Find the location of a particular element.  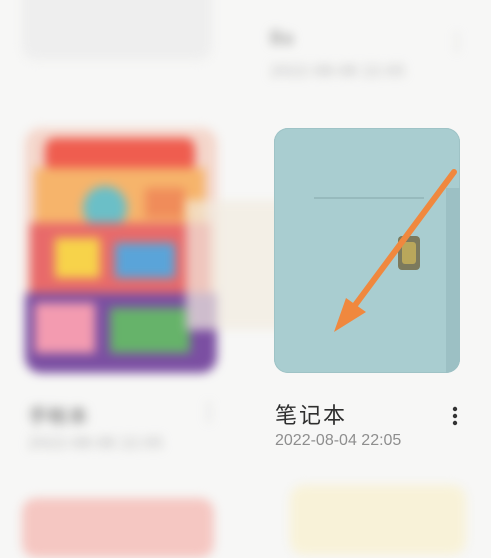

top-left-cover is located at coordinates (117, 30).